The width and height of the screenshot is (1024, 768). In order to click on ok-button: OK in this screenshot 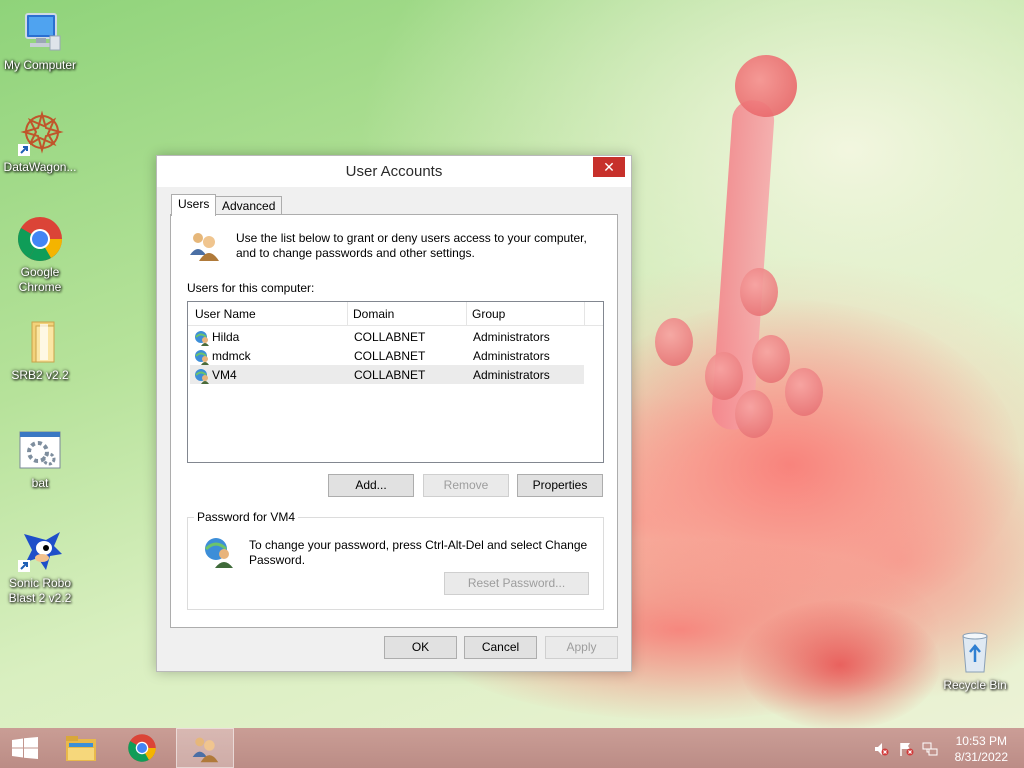, I will do `click(420, 647)`.